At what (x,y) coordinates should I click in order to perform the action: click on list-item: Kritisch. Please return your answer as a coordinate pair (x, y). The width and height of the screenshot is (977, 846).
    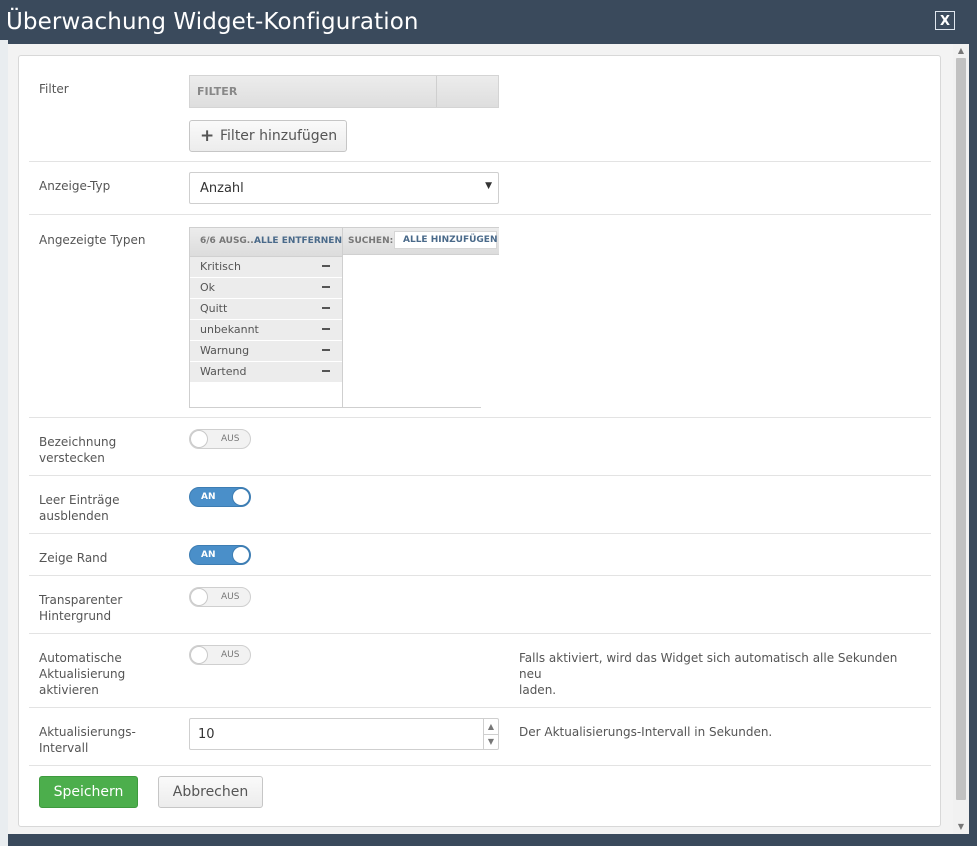
    Looking at the image, I should click on (266, 267).